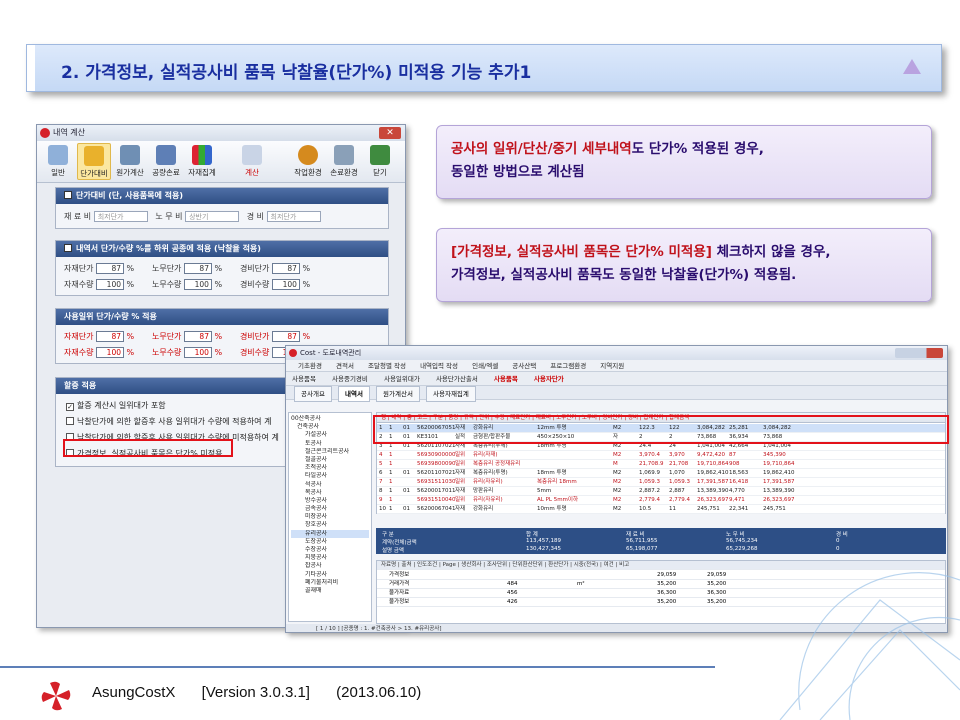 Image resolution: width=960 pixels, height=720 pixels. What do you see at coordinates (110, 284) in the screenshot?
I see `material-qty-input: 100` at bounding box center [110, 284].